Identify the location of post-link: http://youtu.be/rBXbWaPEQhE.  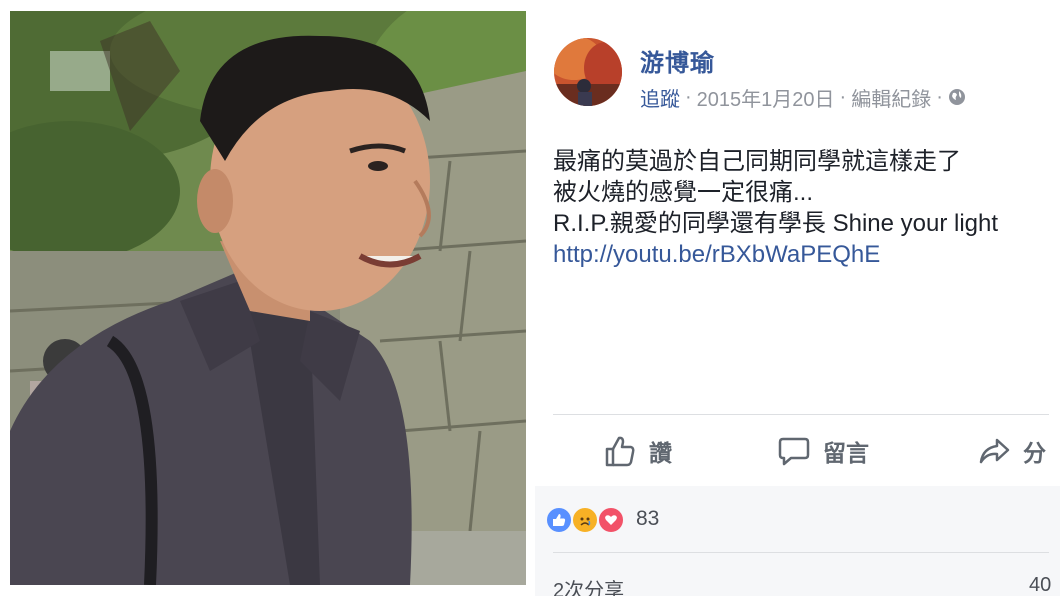
(803, 254).